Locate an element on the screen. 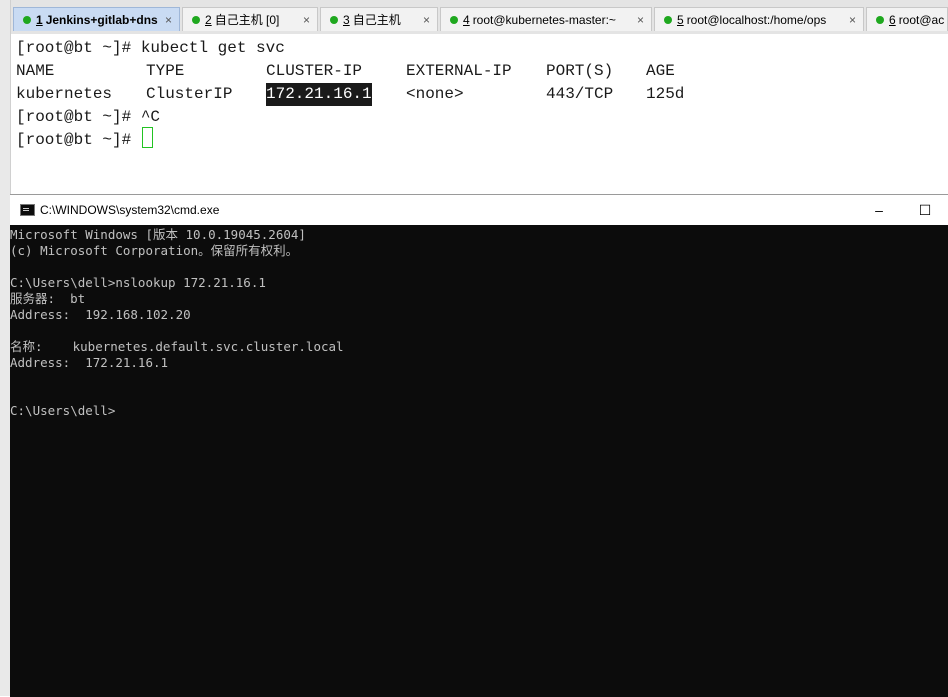  cmd-title-bar: C:\WINDOWS\system32\cmd.exe – ☐ is located at coordinates (479, 210).